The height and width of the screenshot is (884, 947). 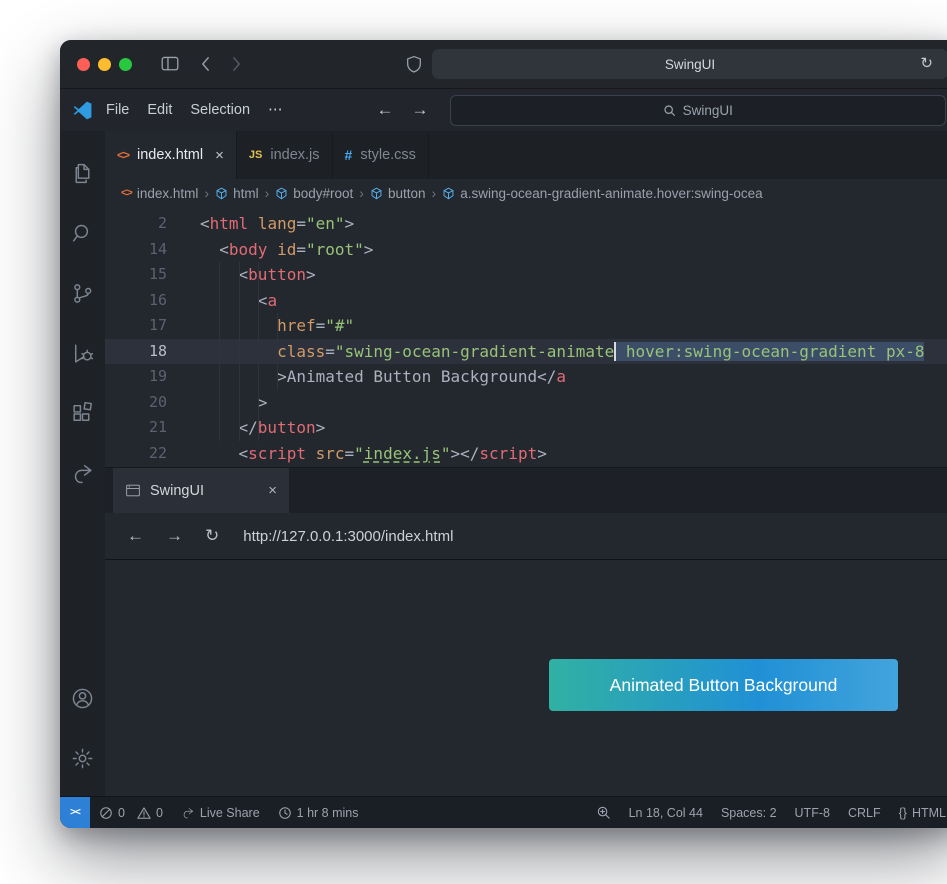 What do you see at coordinates (236, 64) in the screenshot?
I see `forward-icon` at bounding box center [236, 64].